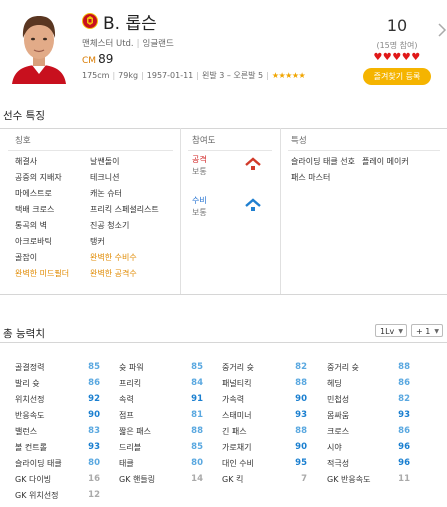 The height and width of the screenshot is (507, 447). Describe the element at coordinates (197, 415) in the screenshot. I see `ability-value: 81` at that location.